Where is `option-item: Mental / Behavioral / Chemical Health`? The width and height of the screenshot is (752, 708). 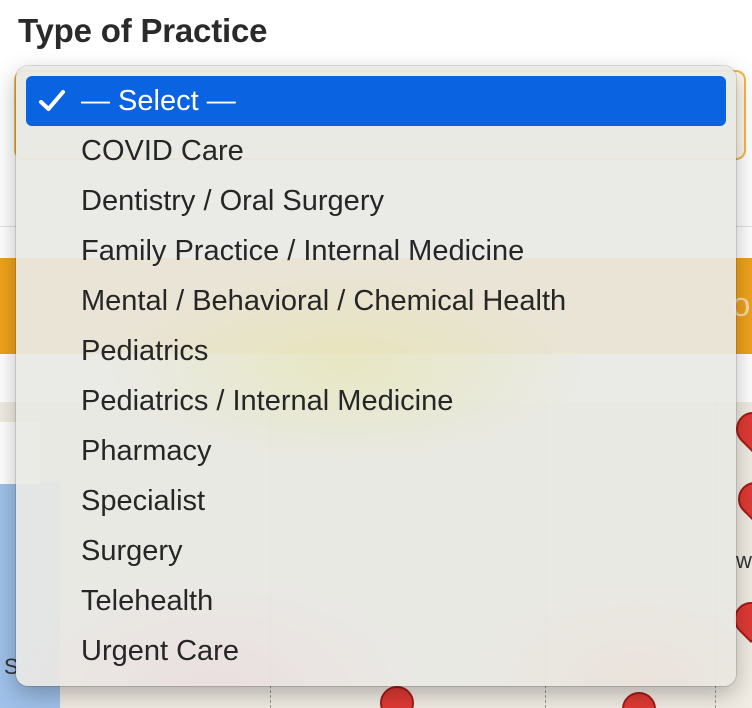 option-item: Mental / Behavioral / Chemical Health is located at coordinates (376, 301).